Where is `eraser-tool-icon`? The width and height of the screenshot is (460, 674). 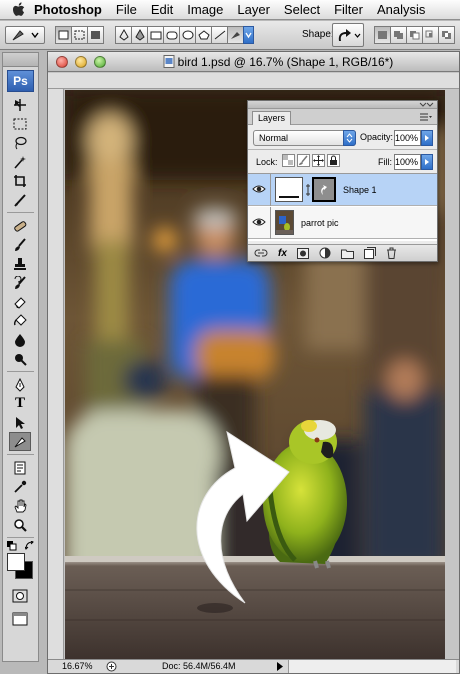
eraser-tool-icon is located at coordinates (20, 301).